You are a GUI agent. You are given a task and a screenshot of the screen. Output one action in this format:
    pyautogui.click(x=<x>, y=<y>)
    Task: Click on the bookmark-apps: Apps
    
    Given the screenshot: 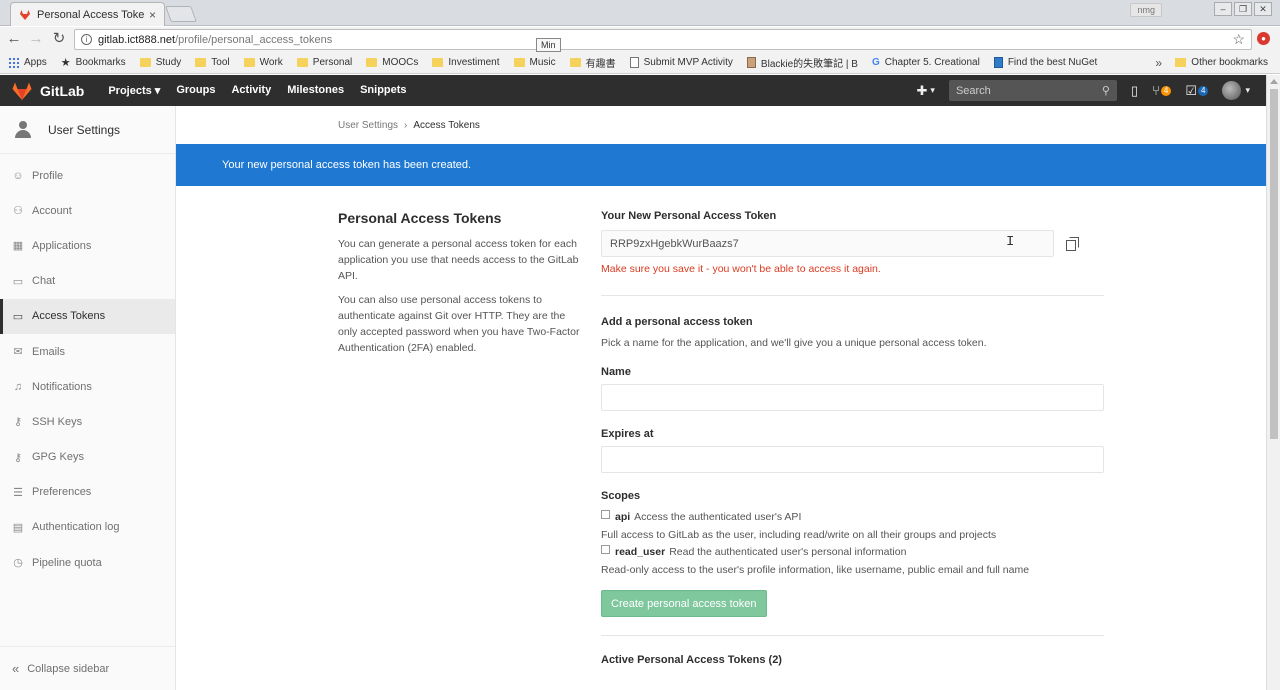 What is the action you would take?
    pyautogui.click(x=27, y=62)
    